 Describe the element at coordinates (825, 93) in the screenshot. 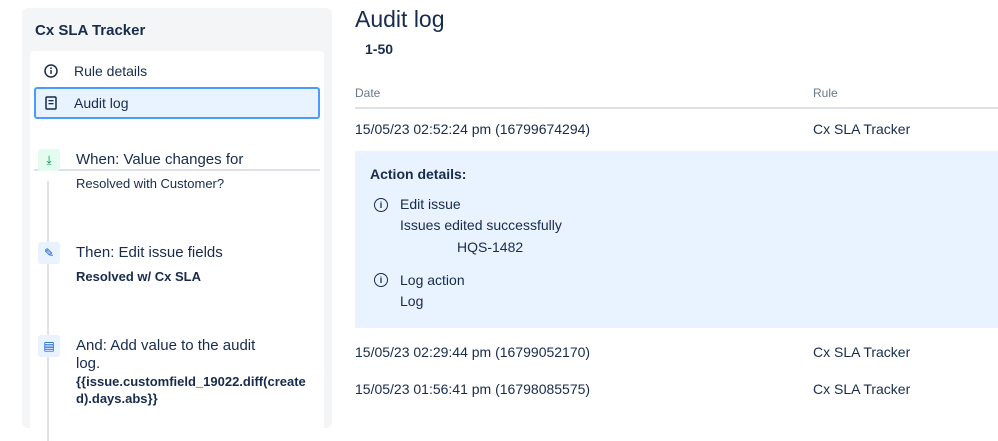

I see `column-rule: Rule` at that location.